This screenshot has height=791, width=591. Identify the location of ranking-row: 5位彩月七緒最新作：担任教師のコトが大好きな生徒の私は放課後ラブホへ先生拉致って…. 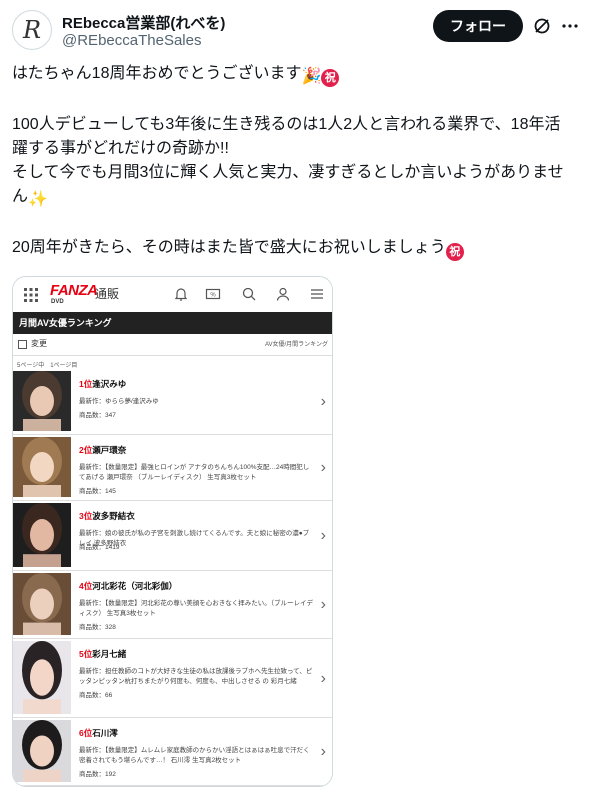
(172, 679).